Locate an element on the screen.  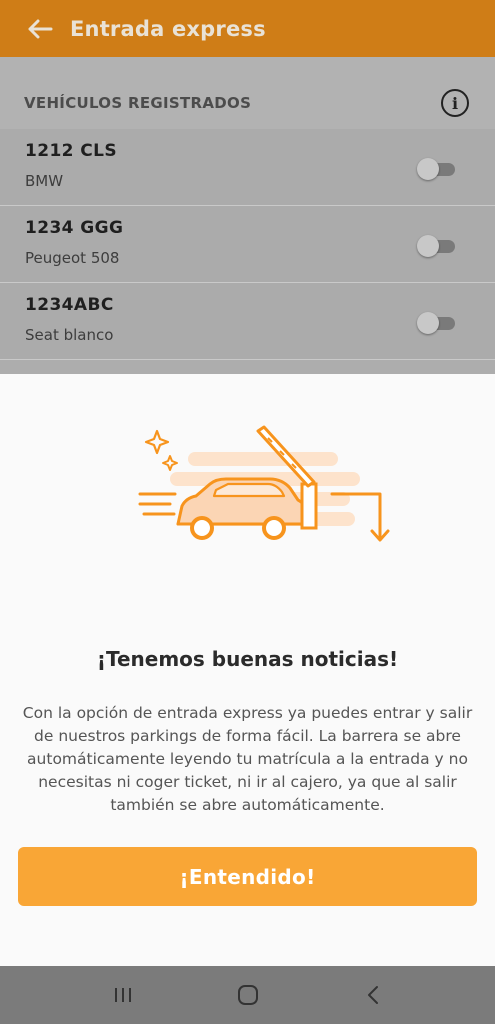
car-barrier-entry-icon is located at coordinates (264, 483).